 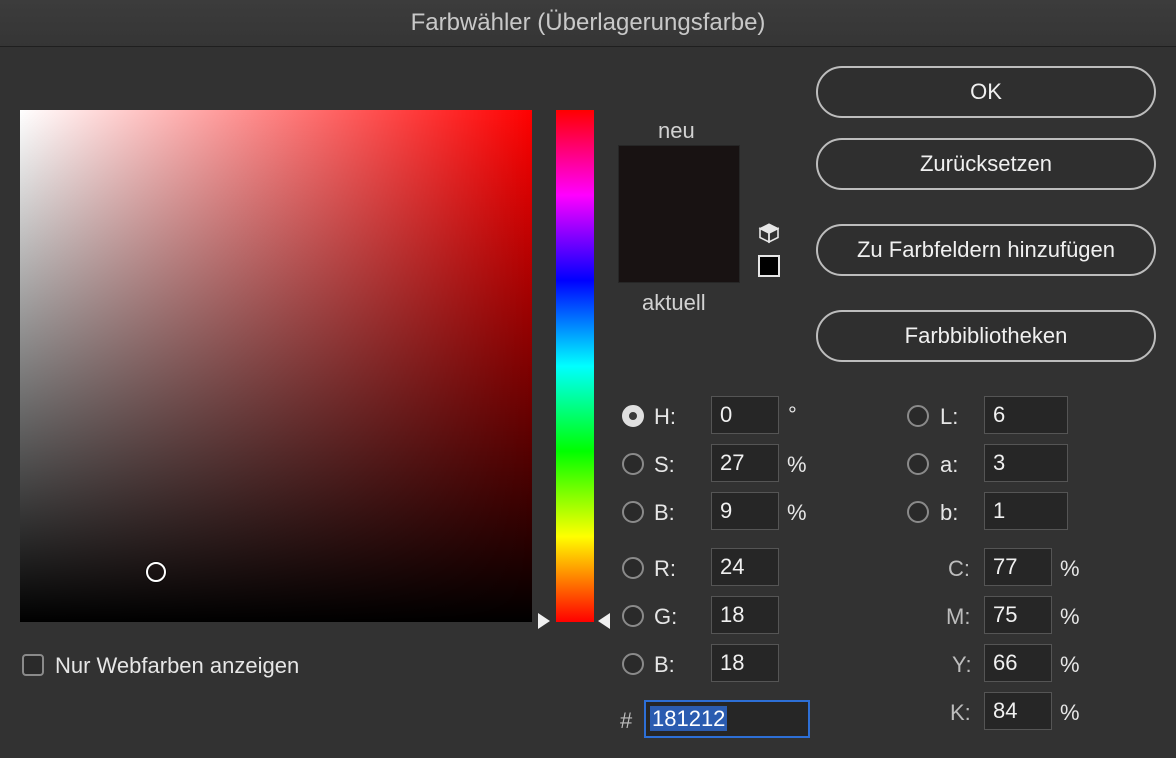 What do you see at coordinates (1026, 415) in the screenshot?
I see `lab-l-input: 6` at bounding box center [1026, 415].